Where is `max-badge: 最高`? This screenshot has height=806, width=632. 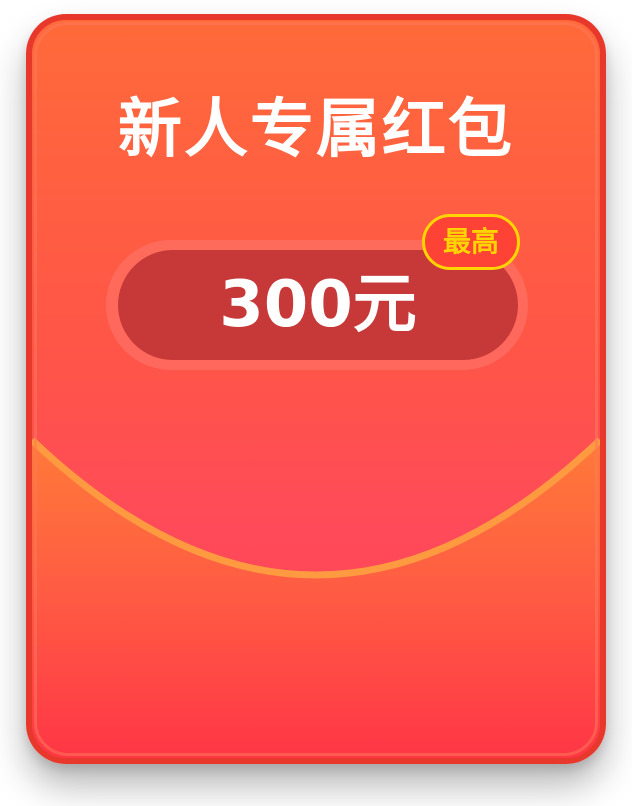 max-badge: 最高 is located at coordinates (471, 242).